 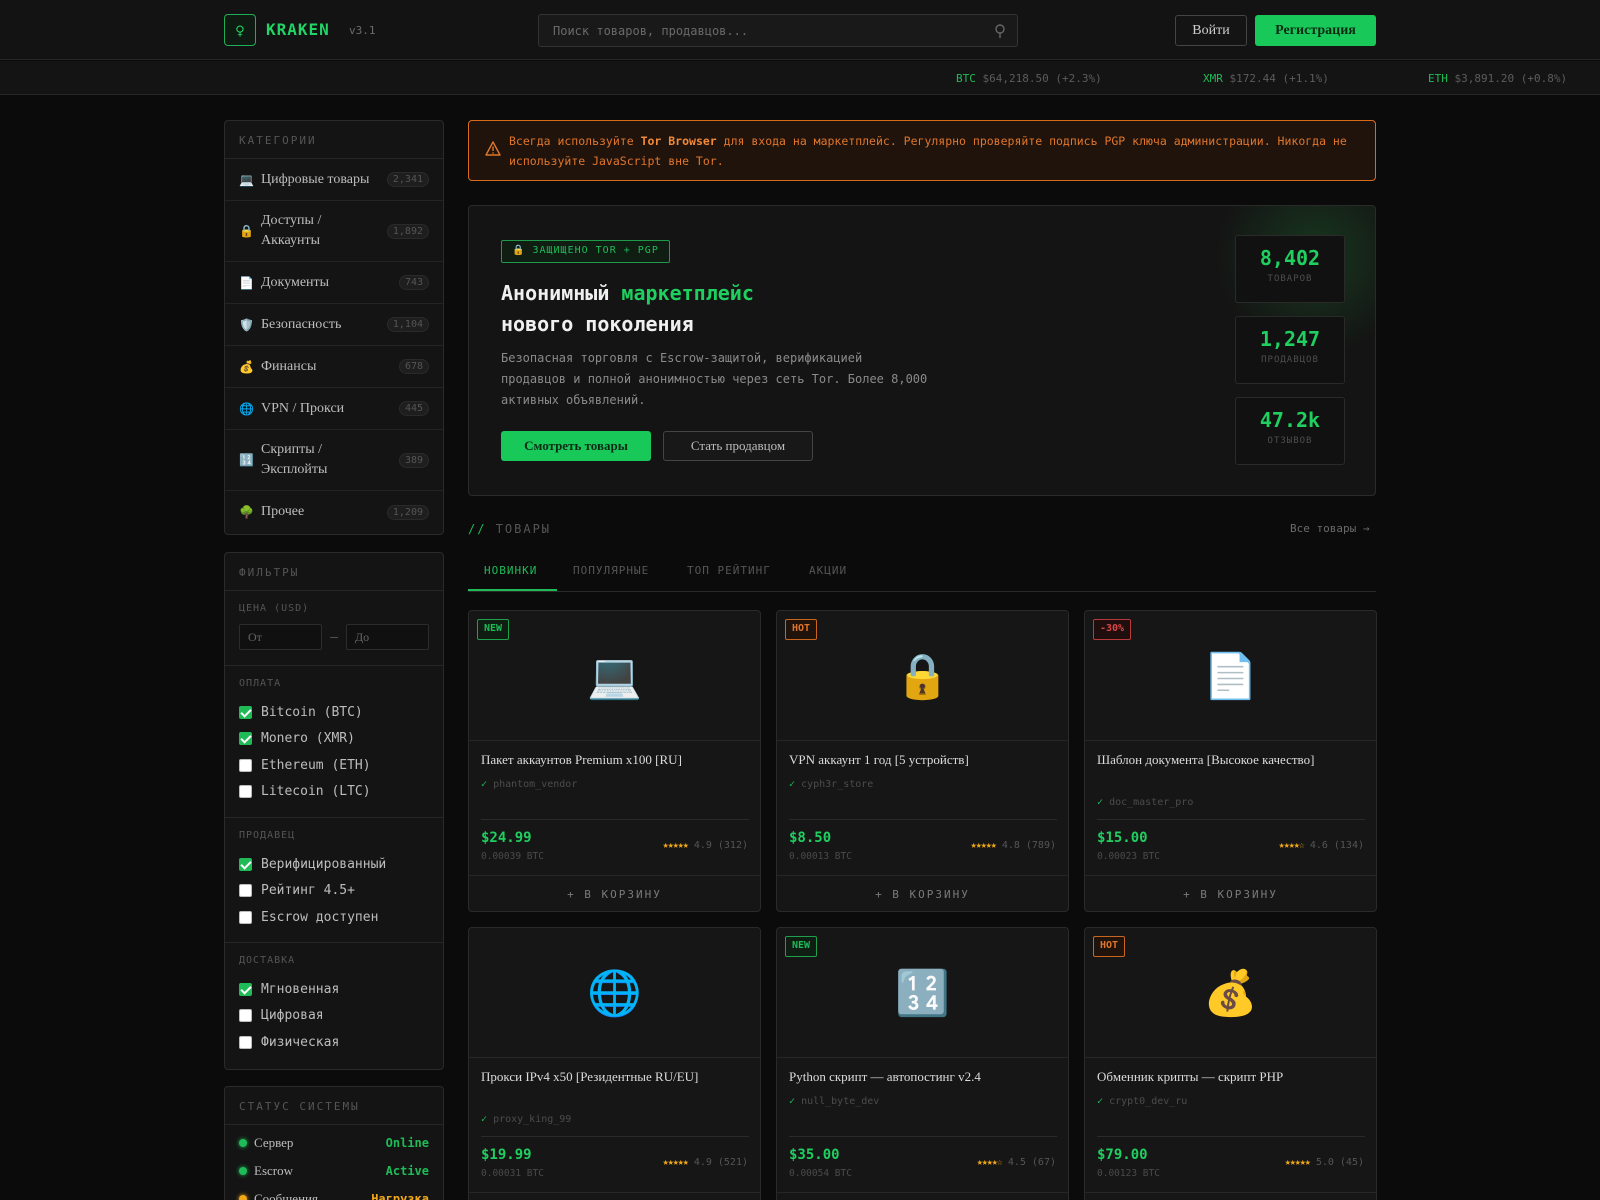 What do you see at coordinates (334, 1016) in the screenshot?
I see `filter-option: Цифровая` at bounding box center [334, 1016].